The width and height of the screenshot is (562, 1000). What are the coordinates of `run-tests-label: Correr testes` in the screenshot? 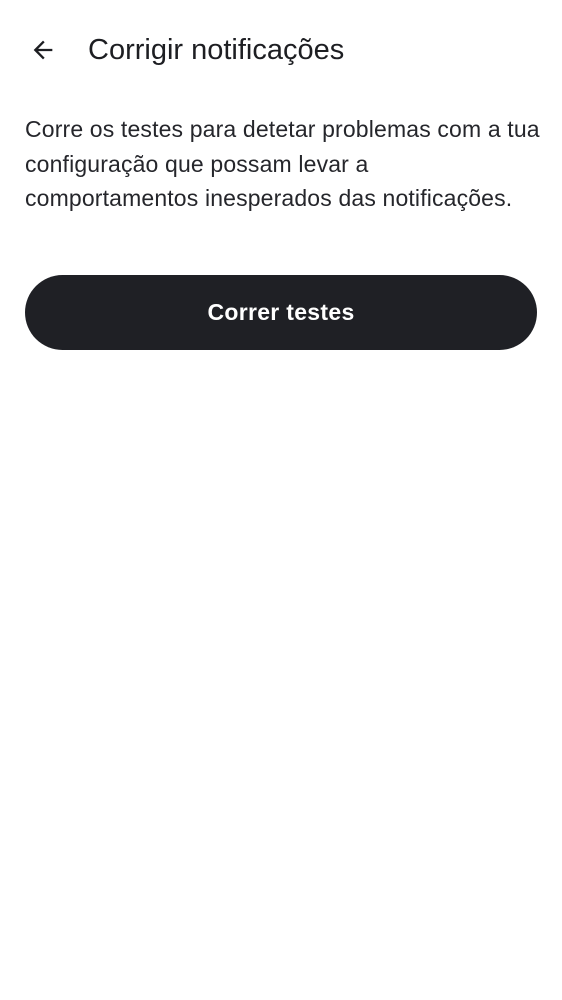 It's located at (281, 312).